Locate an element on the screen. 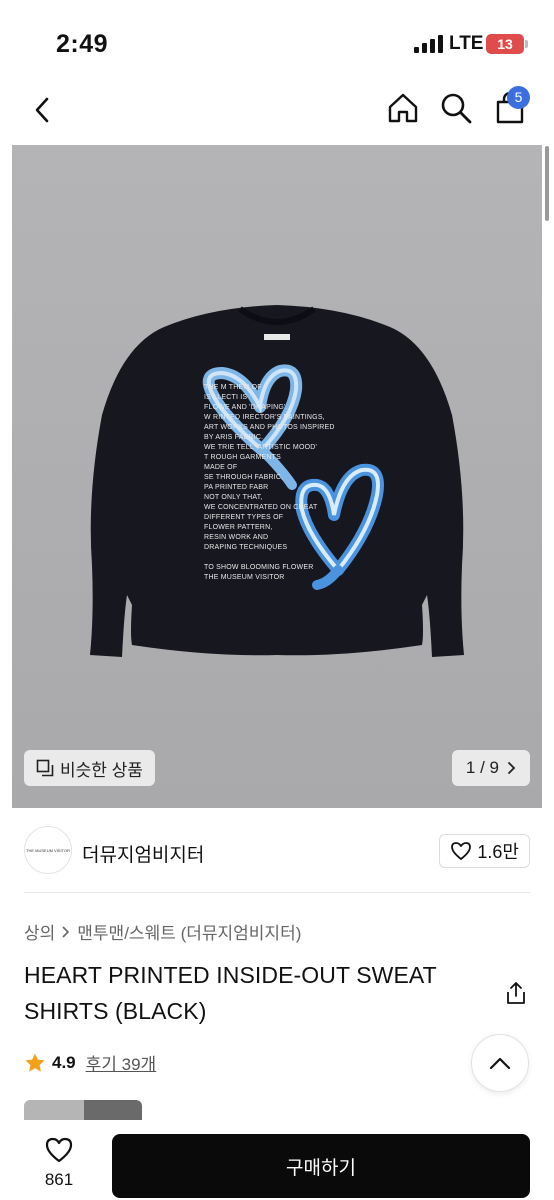 The image size is (554, 1200). home-button is located at coordinates (403, 108).